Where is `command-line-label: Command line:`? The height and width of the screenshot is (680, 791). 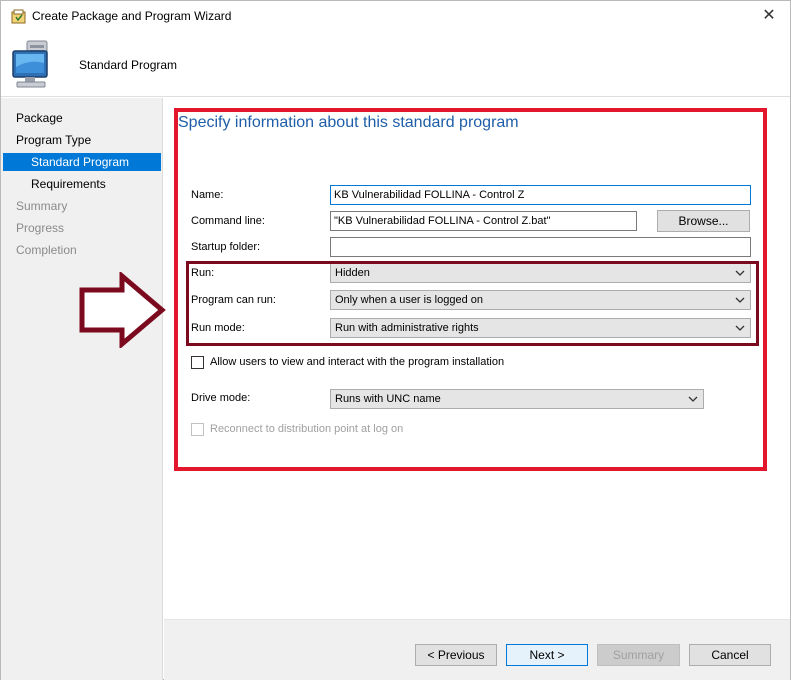
command-line-label: Command line: is located at coordinates (228, 221).